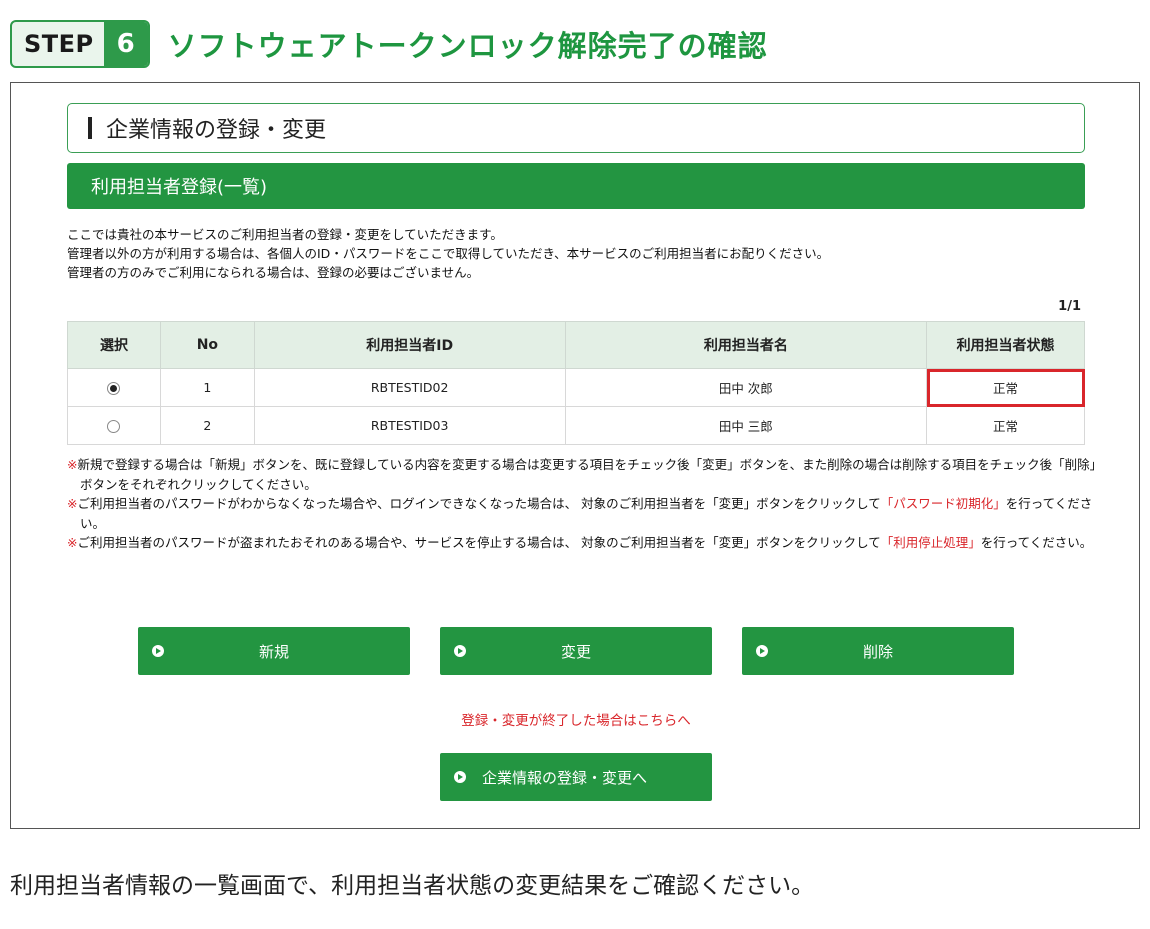 The image size is (1150, 929). What do you see at coordinates (943, 503) in the screenshot?
I see `note-emphasis: 「パスワード初期化」` at bounding box center [943, 503].